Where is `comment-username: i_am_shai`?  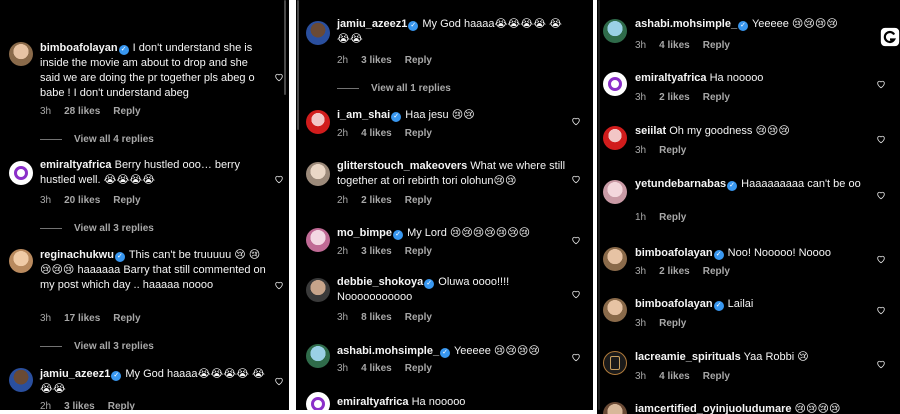 comment-username: i_am_shai is located at coordinates (363, 115).